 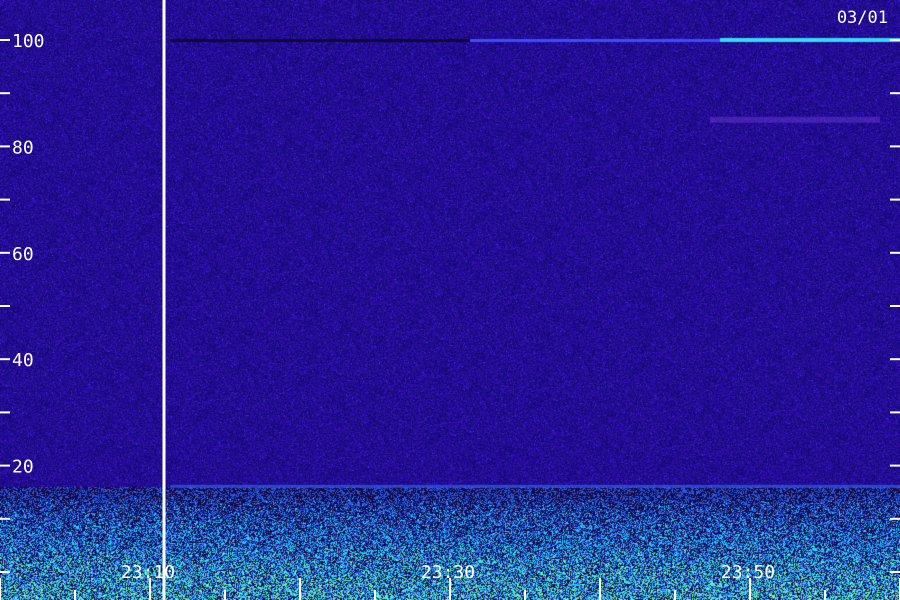 What do you see at coordinates (23, 254) in the screenshot?
I see `y-tick-label: 60` at bounding box center [23, 254].